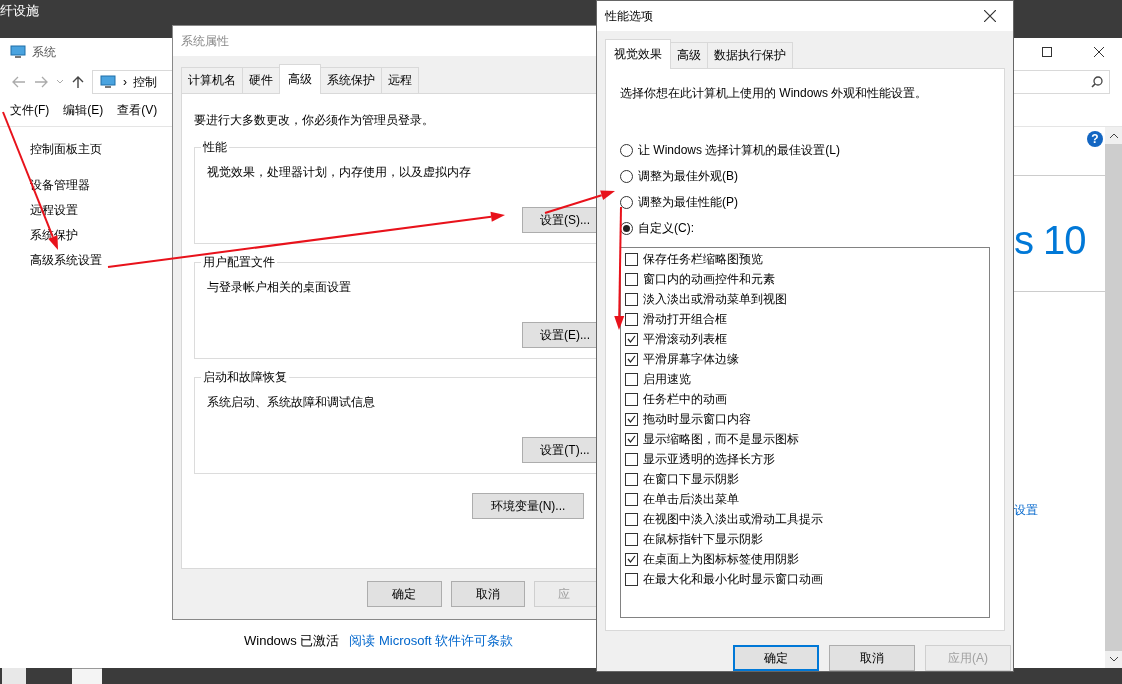 This screenshot has height=684, width=1122. I want to click on group-description: 视觉效果，处理器计划，内存使用，以及虚拟内存, so click(339, 172).